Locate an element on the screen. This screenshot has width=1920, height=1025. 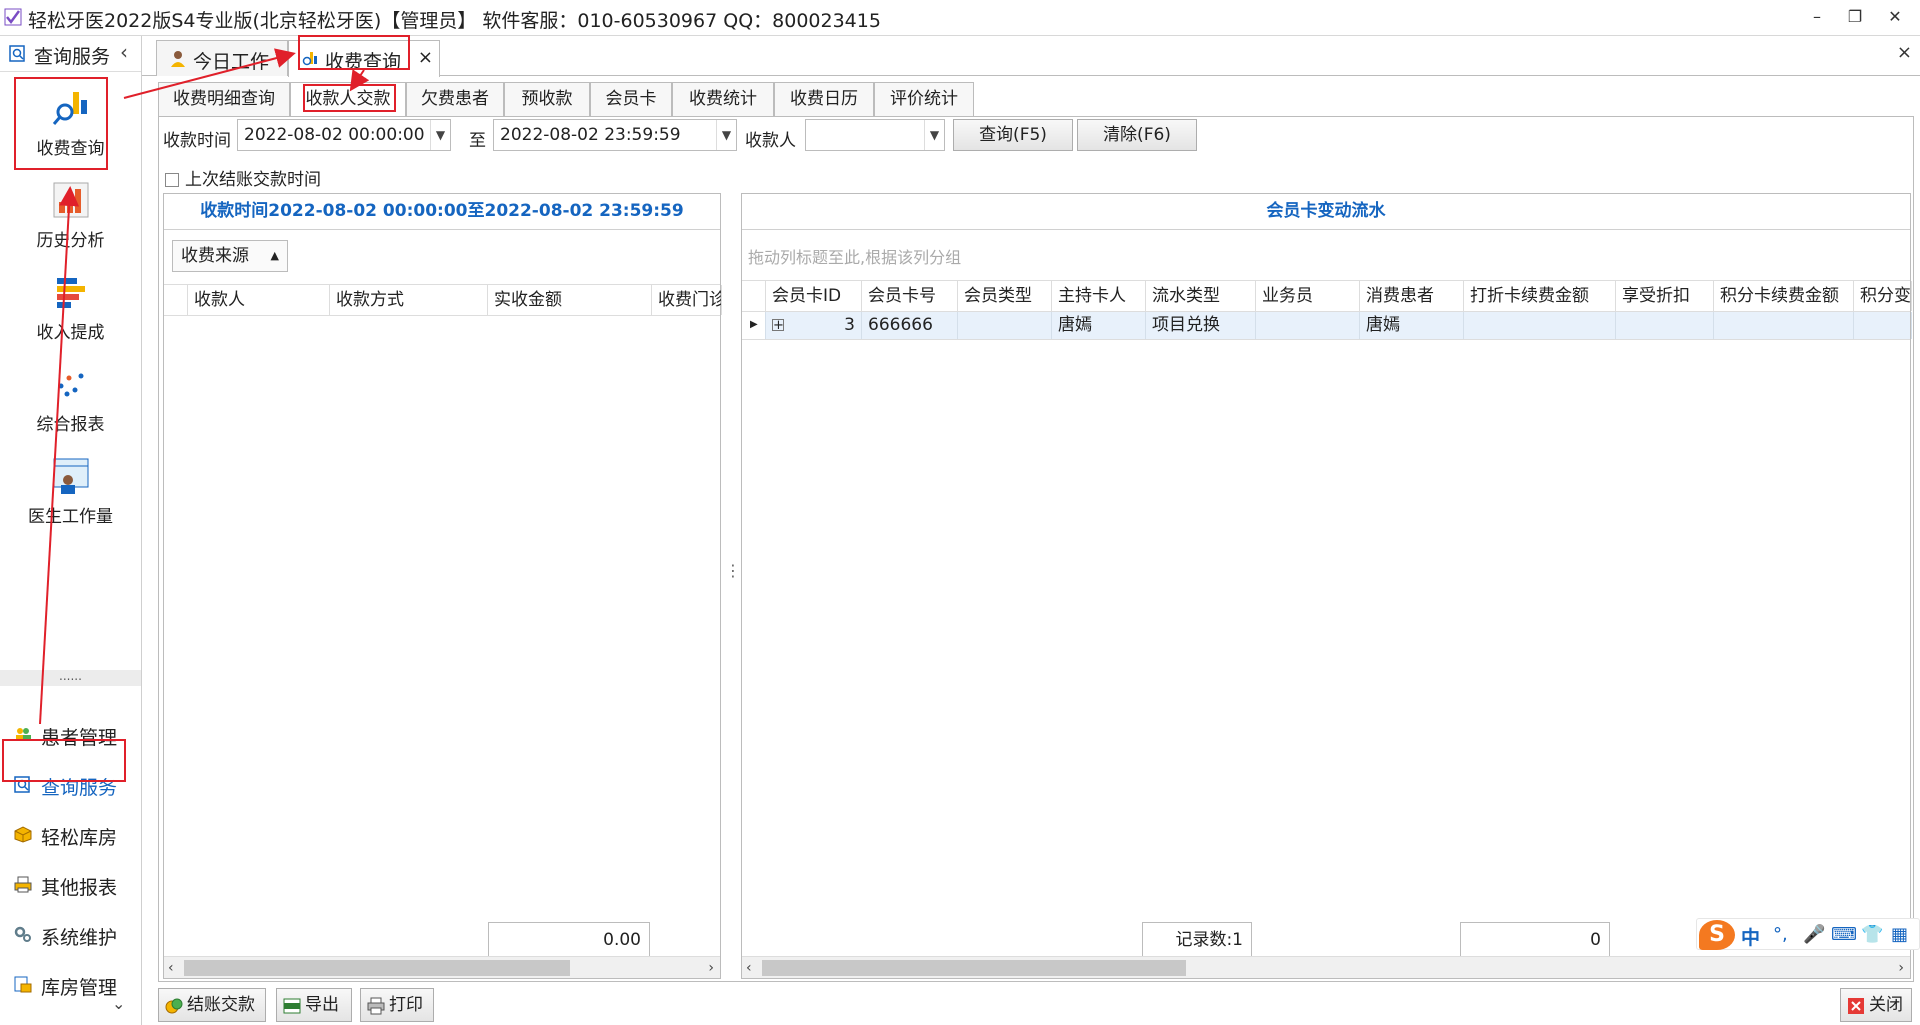
tab-label: 收费查询 is located at coordinates (363, 62).